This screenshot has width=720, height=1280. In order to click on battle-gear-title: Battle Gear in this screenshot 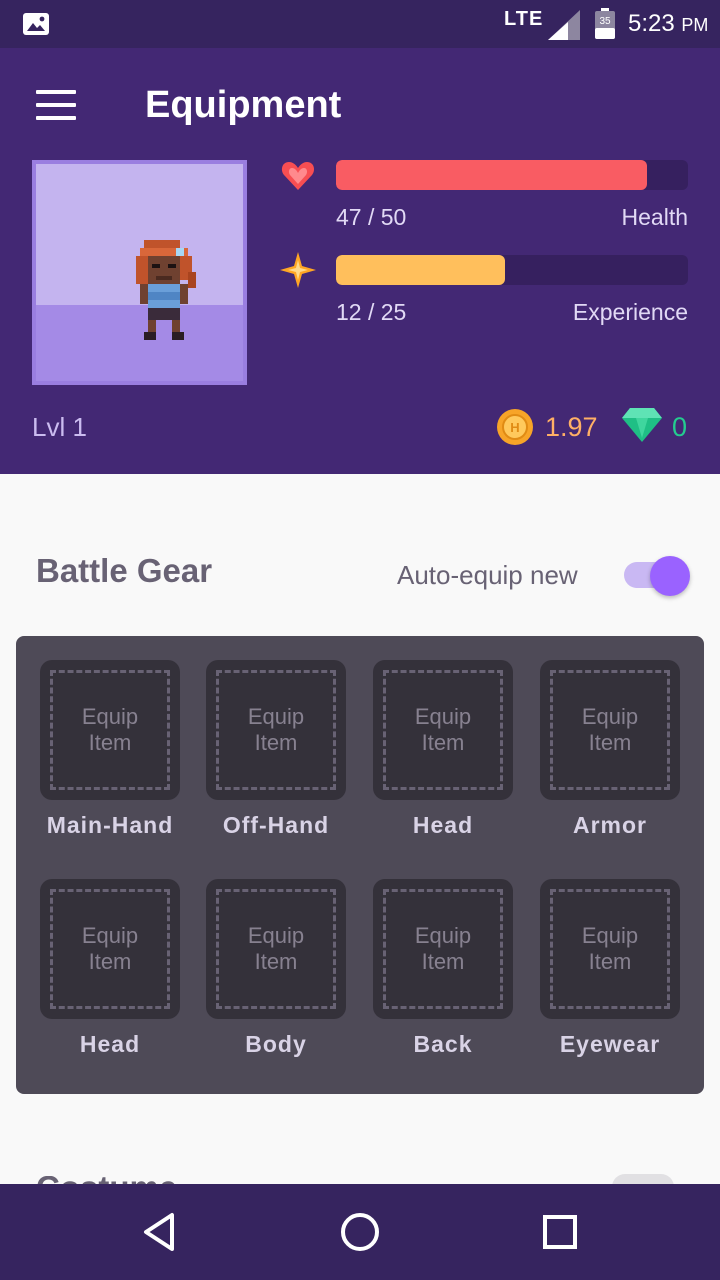, I will do `click(124, 570)`.